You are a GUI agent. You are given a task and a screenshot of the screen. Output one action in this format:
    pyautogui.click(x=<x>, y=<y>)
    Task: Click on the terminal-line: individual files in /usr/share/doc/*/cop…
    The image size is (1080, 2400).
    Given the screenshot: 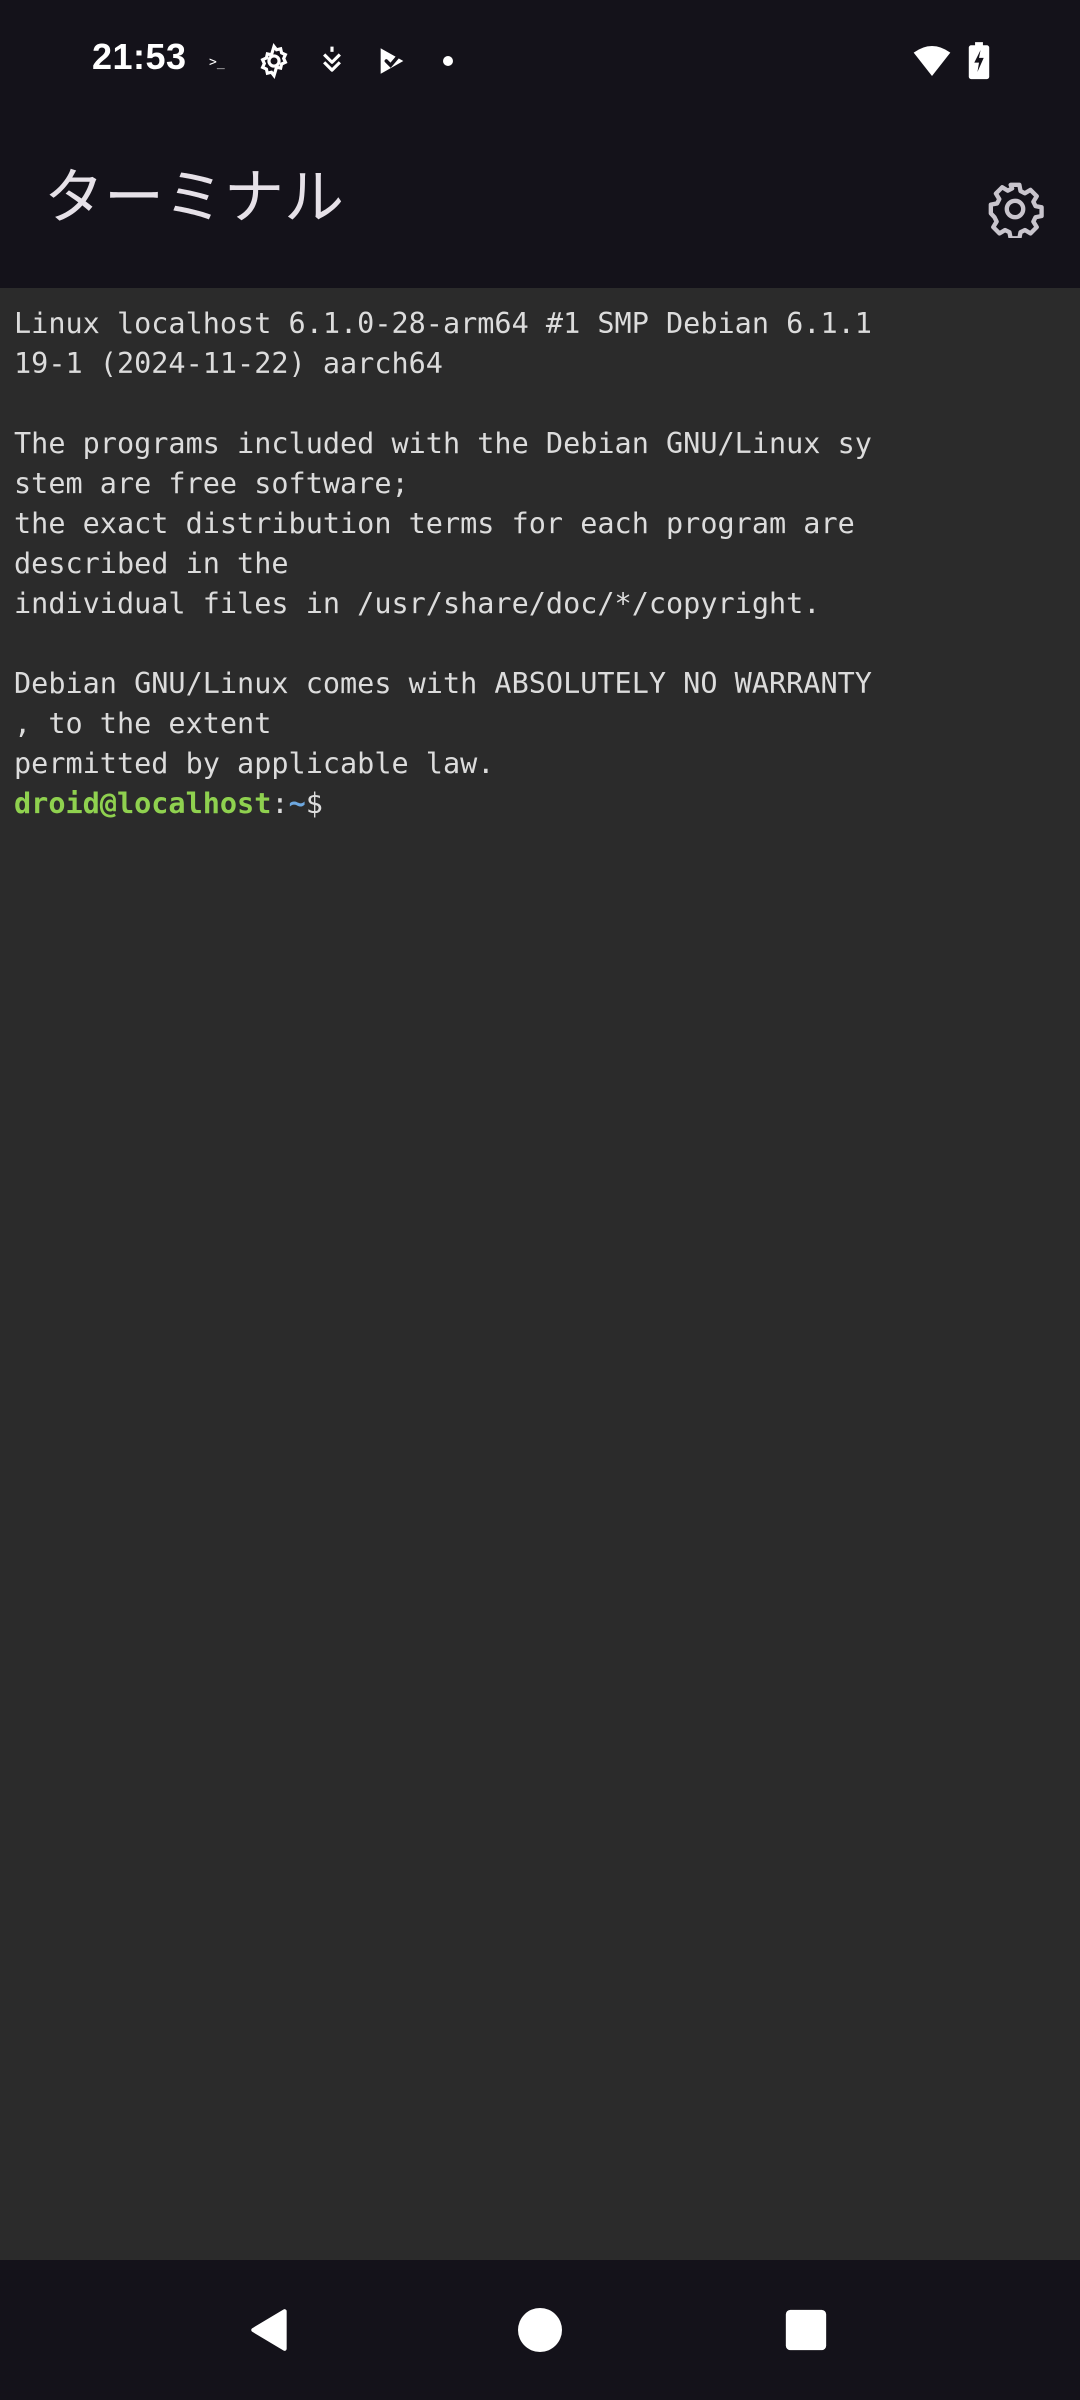 What is the action you would take?
    pyautogui.click(x=417, y=603)
    